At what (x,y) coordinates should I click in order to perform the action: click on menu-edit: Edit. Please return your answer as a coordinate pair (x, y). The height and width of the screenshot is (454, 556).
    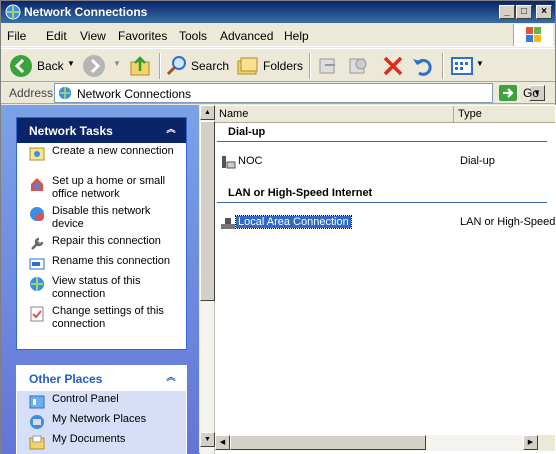
    Looking at the image, I should click on (56, 36).